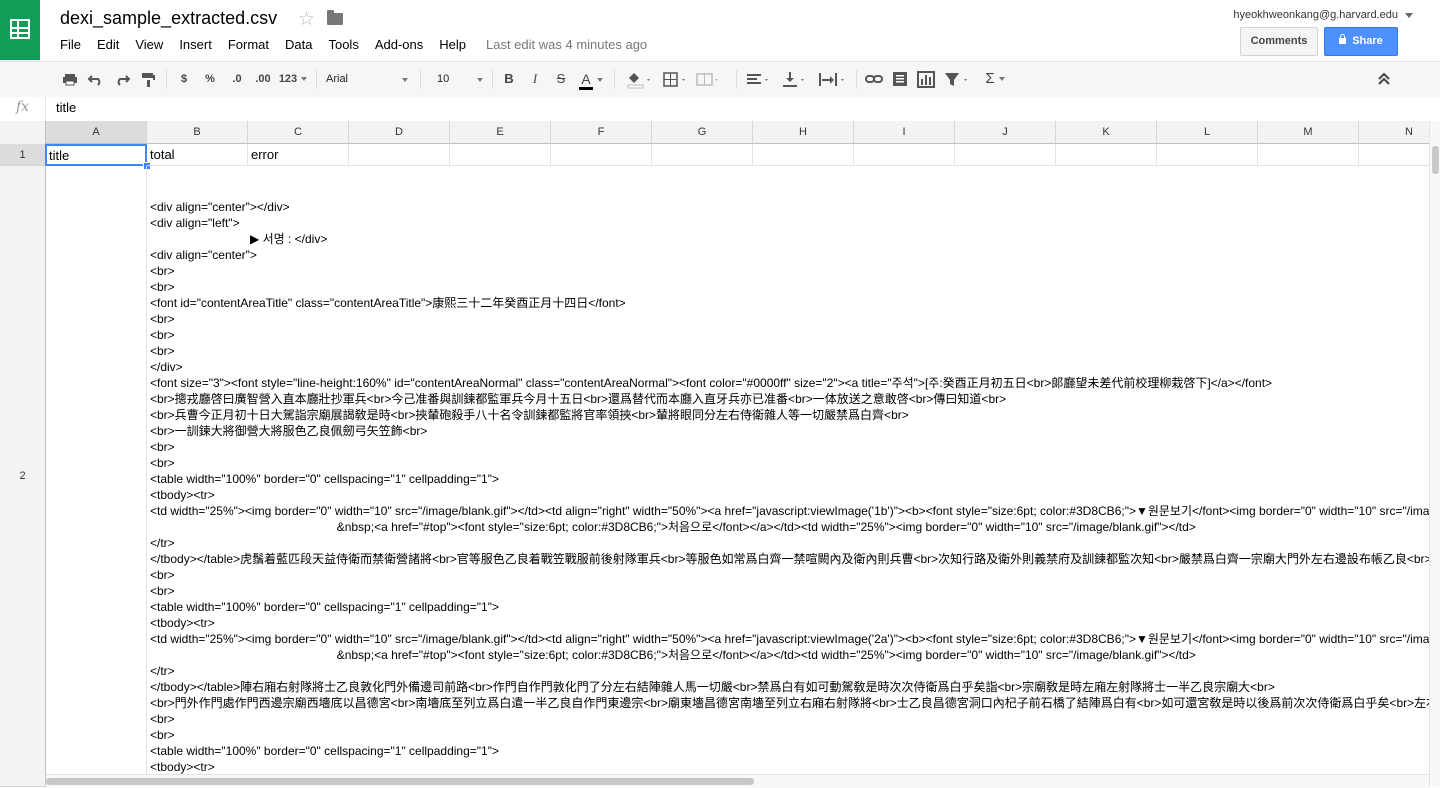 The height and width of the screenshot is (788, 1440). Describe the element at coordinates (535, 79) in the screenshot. I see `italic-button: I` at that location.